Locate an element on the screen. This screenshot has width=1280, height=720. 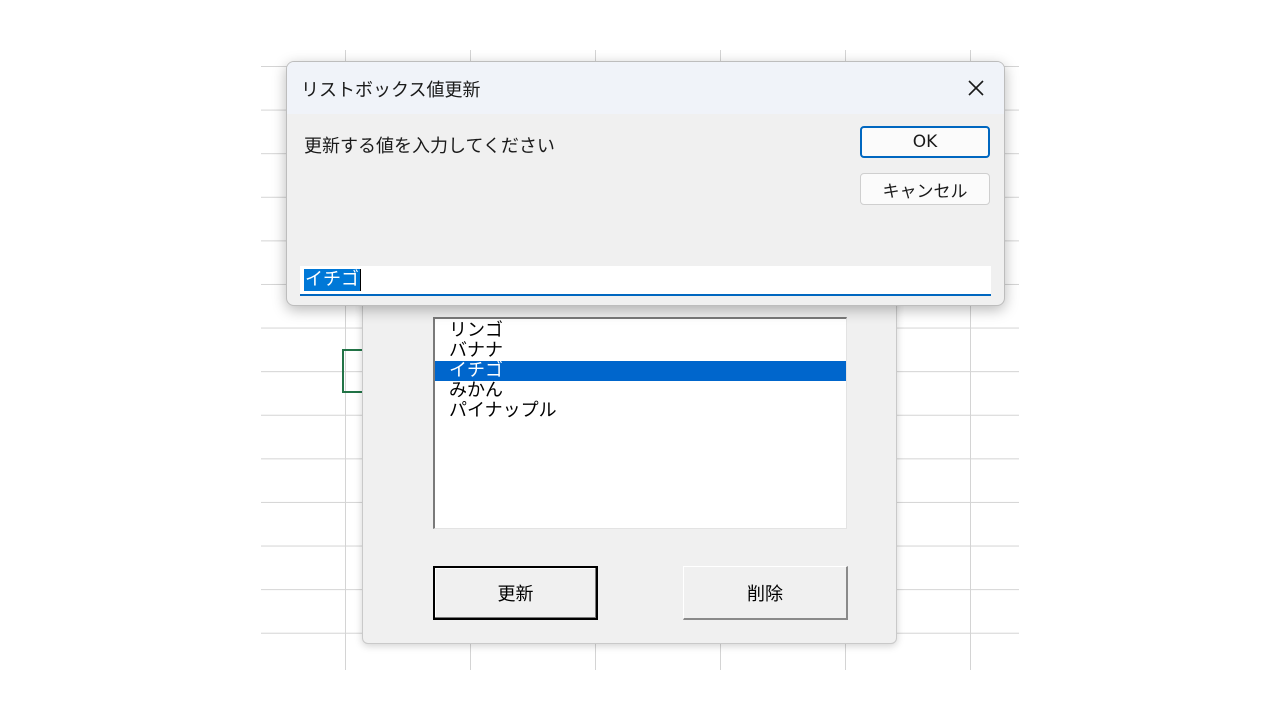
fruit-listbox: リンゴ バナナ イチゴ みかん パイナップル is located at coordinates (640, 423).